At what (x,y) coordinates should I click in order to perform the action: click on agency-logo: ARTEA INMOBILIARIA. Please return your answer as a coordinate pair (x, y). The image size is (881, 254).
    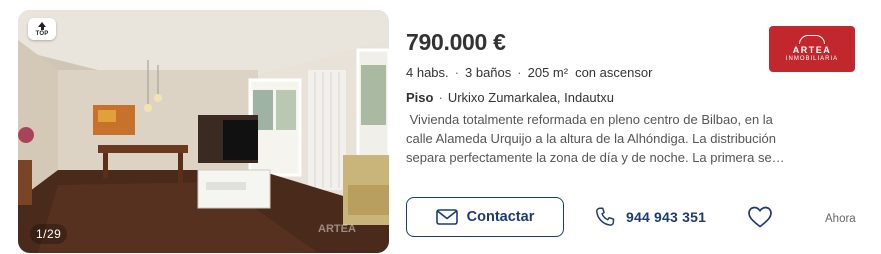
    Looking at the image, I should click on (812, 49).